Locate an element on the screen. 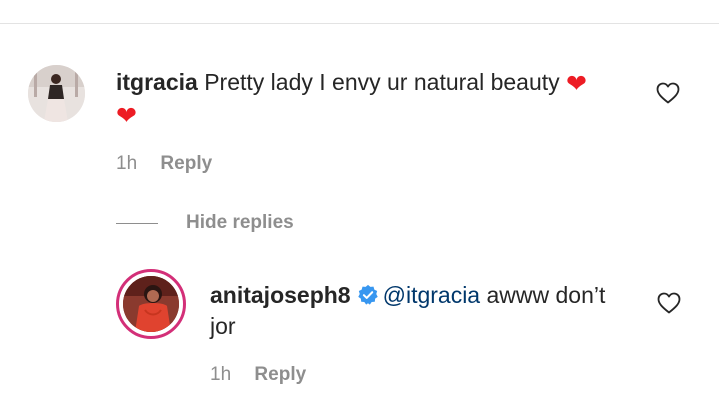  hide-replies-toggle: Hide replies is located at coordinates (205, 223).